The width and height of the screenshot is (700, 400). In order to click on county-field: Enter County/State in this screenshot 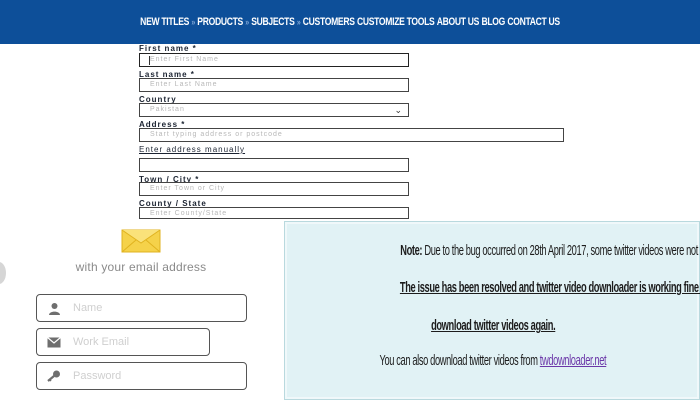, I will do `click(274, 213)`.